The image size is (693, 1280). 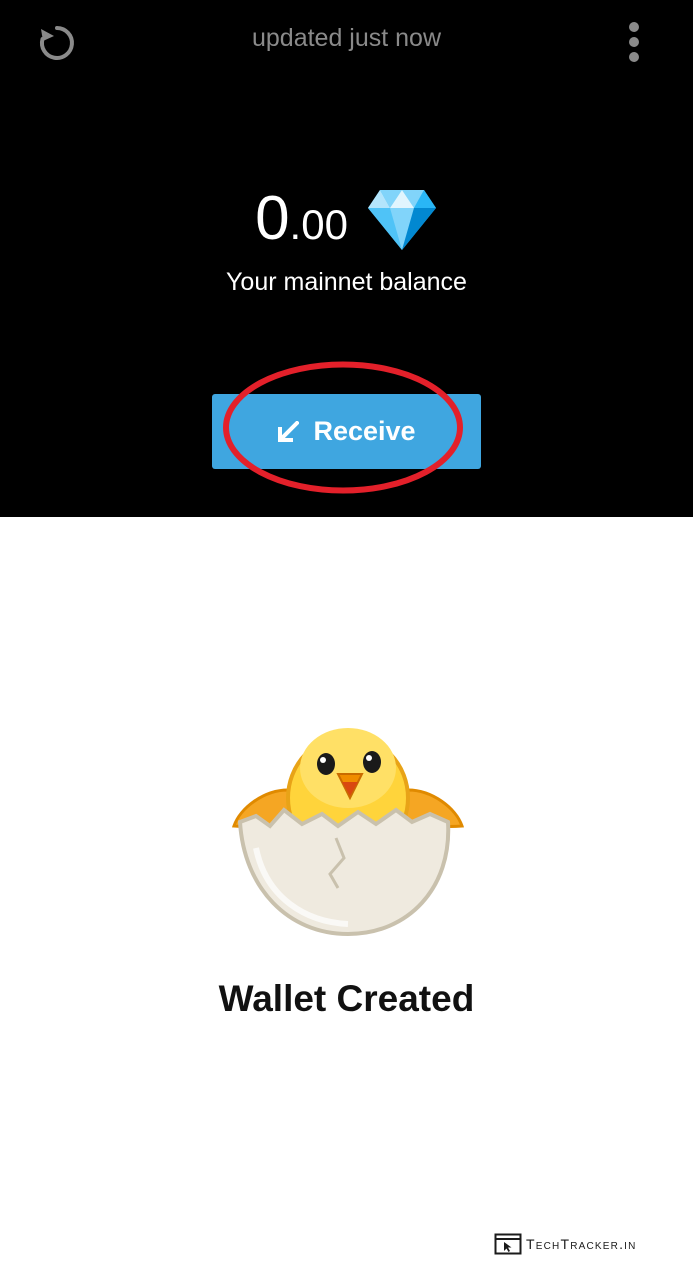 I want to click on more-vertical-icon, so click(x=634, y=42).